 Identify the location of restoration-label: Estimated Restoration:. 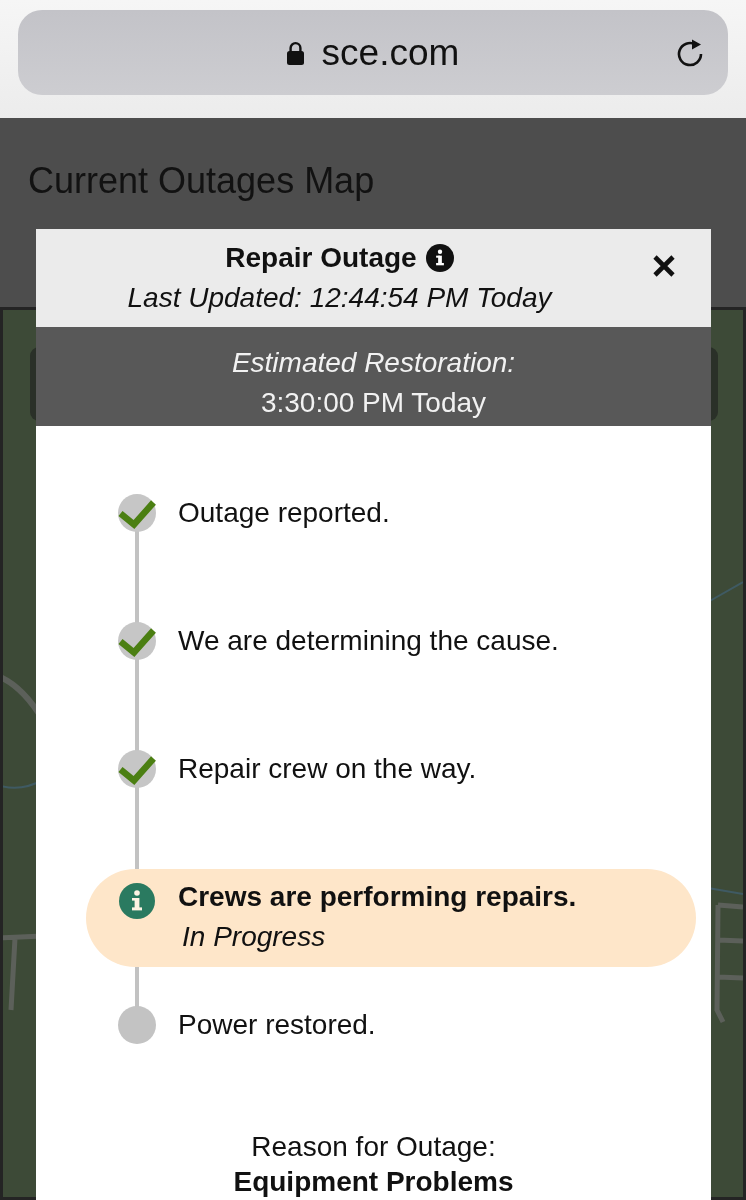
(373, 363).